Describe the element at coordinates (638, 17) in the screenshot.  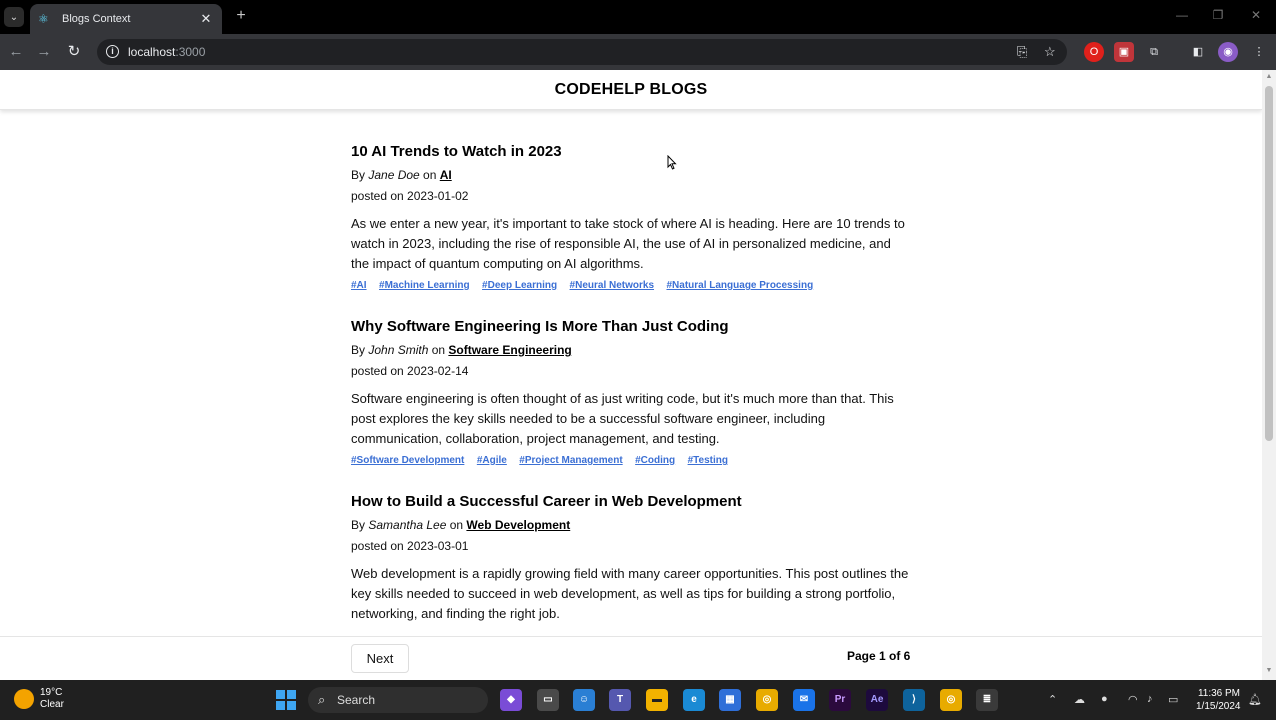
I see `browser-titlebar: ⌄ ⚛ Blogs Context ✕ + — ❐ ✕` at that location.